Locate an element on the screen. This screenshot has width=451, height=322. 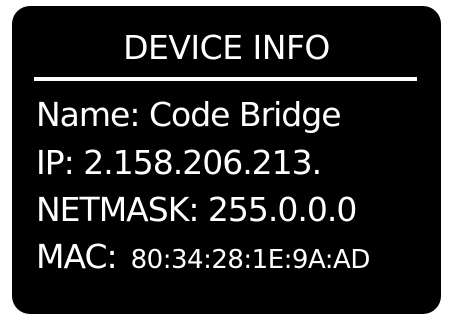
ip-address-line: IP: 2.158.206.213. is located at coordinates (179, 162).